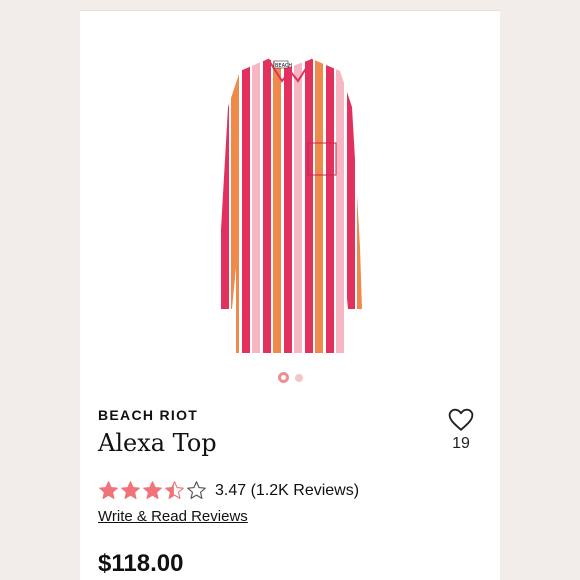 Image resolution: width=580 pixels, height=580 pixels. Describe the element at coordinates (283, 66) in the screenshot. I see `label-text: BEACH` at that location.